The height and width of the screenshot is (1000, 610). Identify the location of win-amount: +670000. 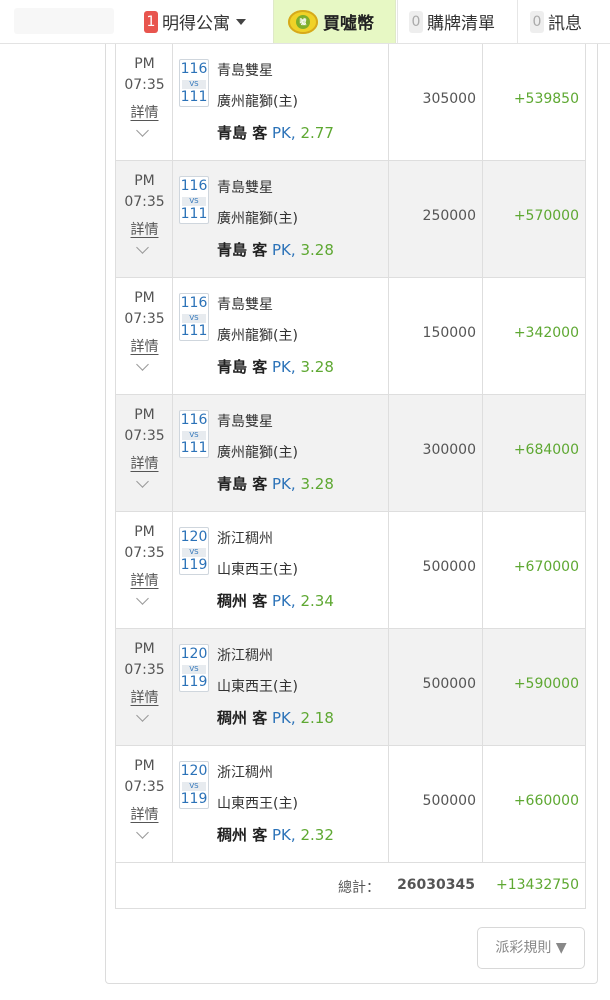
(546, 567).